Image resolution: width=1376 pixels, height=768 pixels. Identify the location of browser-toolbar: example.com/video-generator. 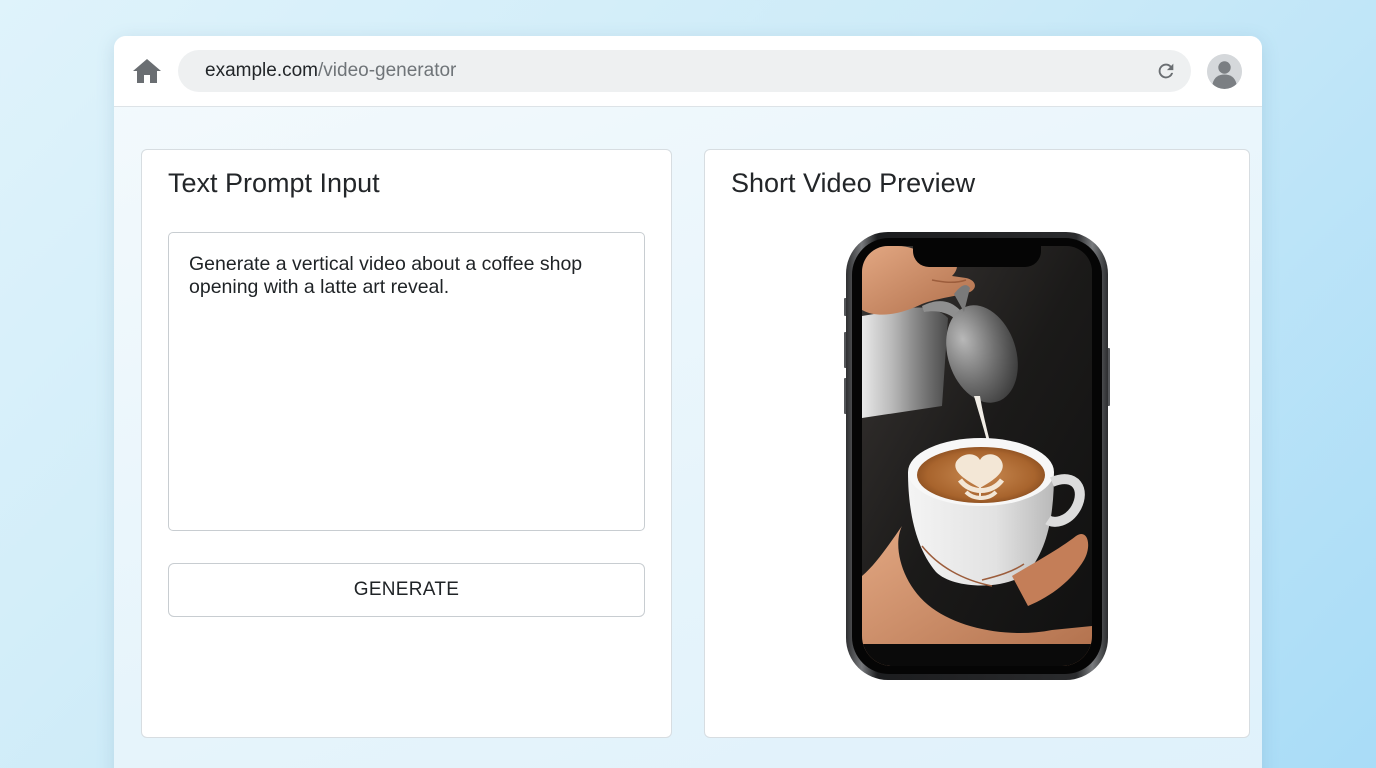
(688, 71).